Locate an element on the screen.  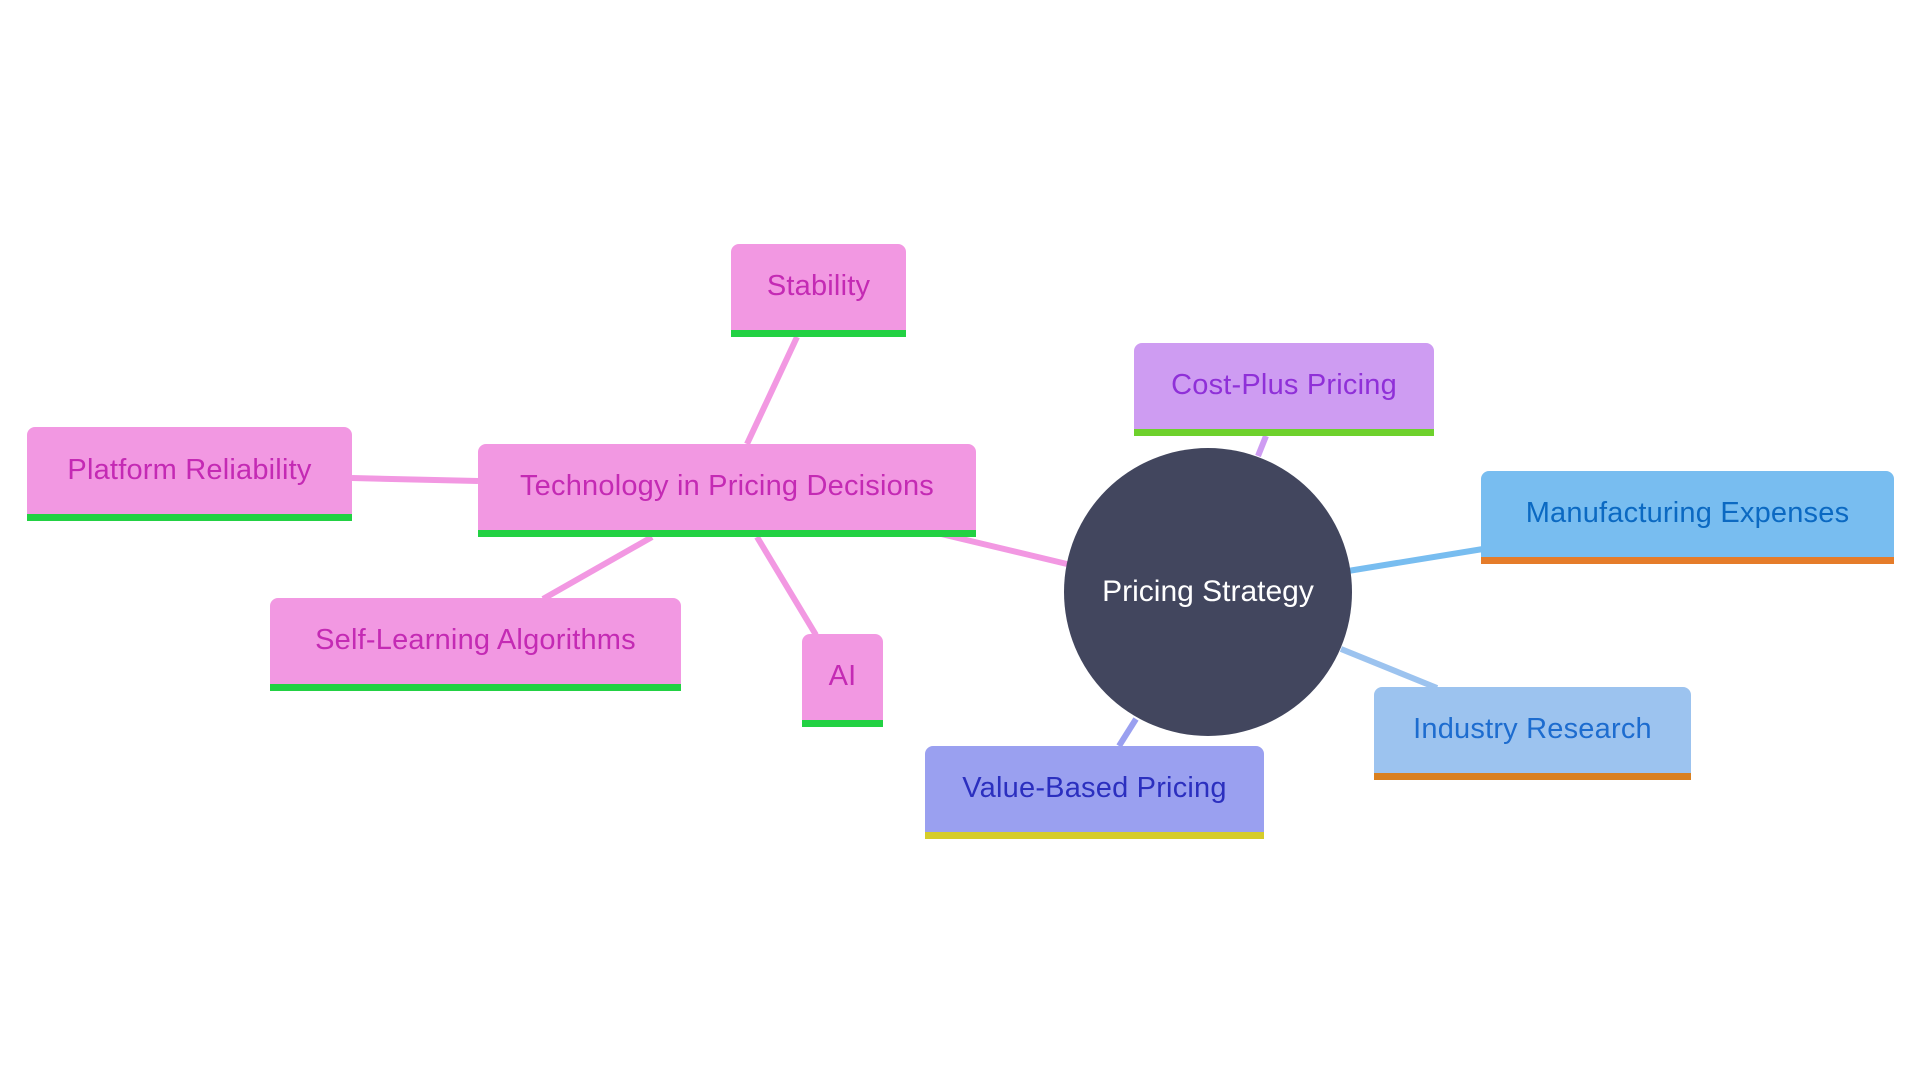
node-platform-reliability: Platform Reliability is located at coordinates (189, 474).